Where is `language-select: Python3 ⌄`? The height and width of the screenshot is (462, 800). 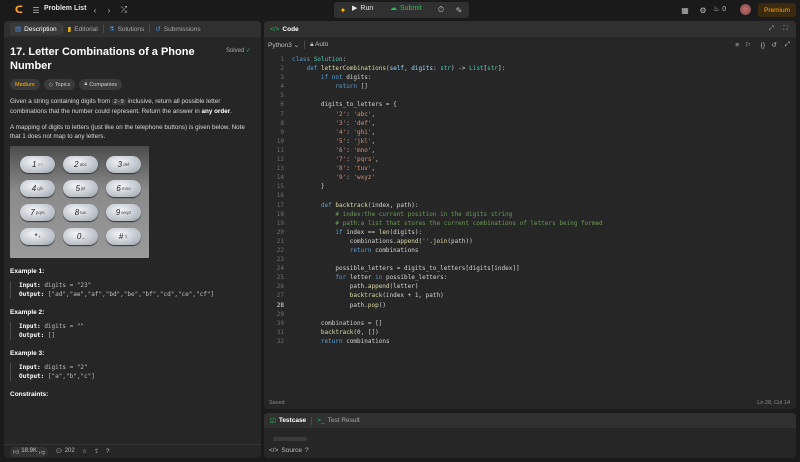 language-select: Python3 ⌄ is located at coordinates (283, 45).